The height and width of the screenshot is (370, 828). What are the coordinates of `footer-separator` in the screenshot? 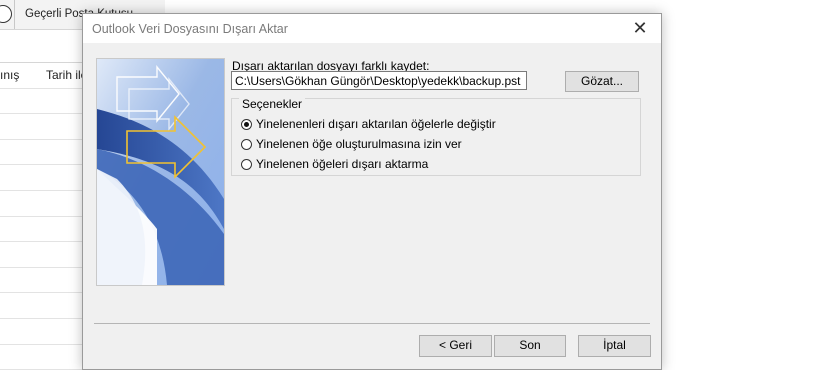 It's located at (372, 323).